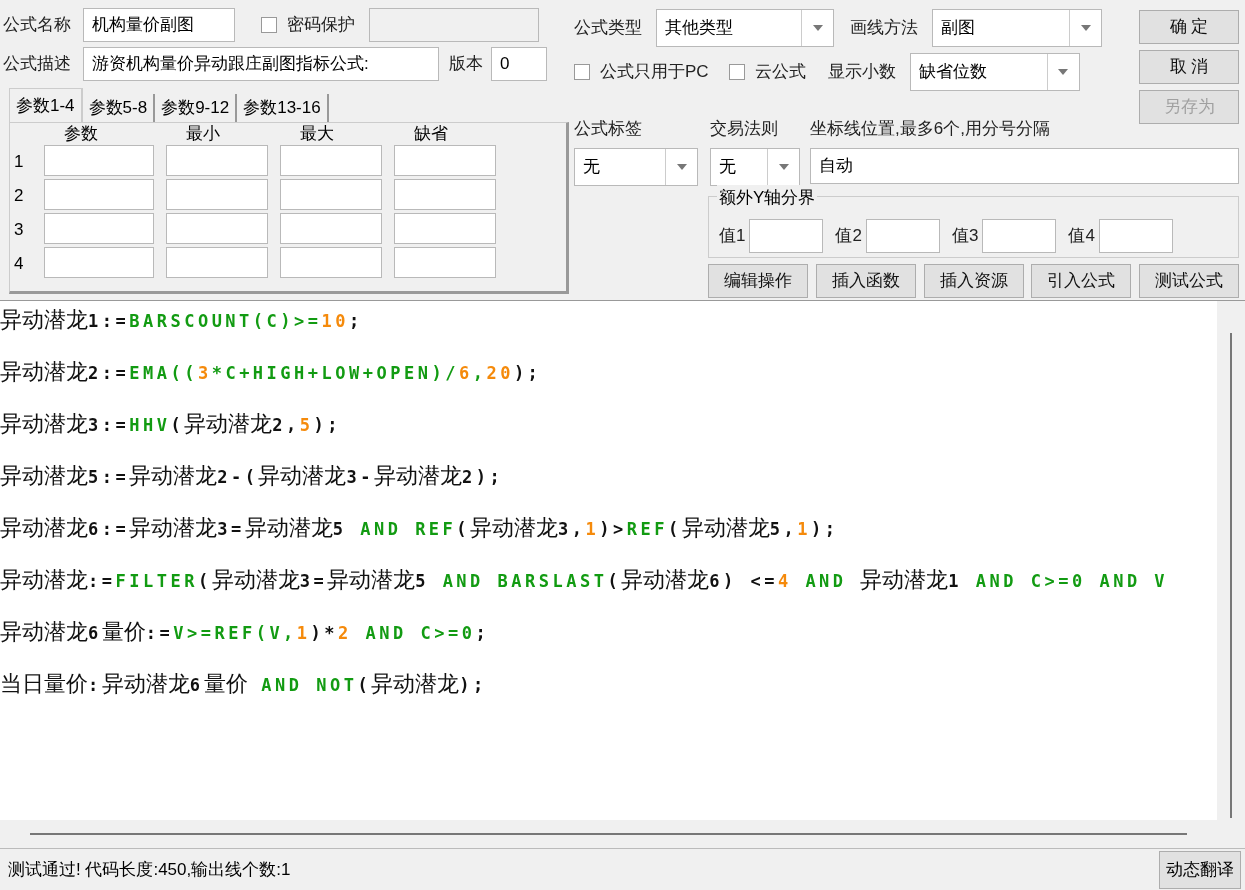 The height and width of the screenshot is (890, 1245). Describe the element at coordinates (758, 280) in the screenshot. I see `button: 编辑操作` at that location.